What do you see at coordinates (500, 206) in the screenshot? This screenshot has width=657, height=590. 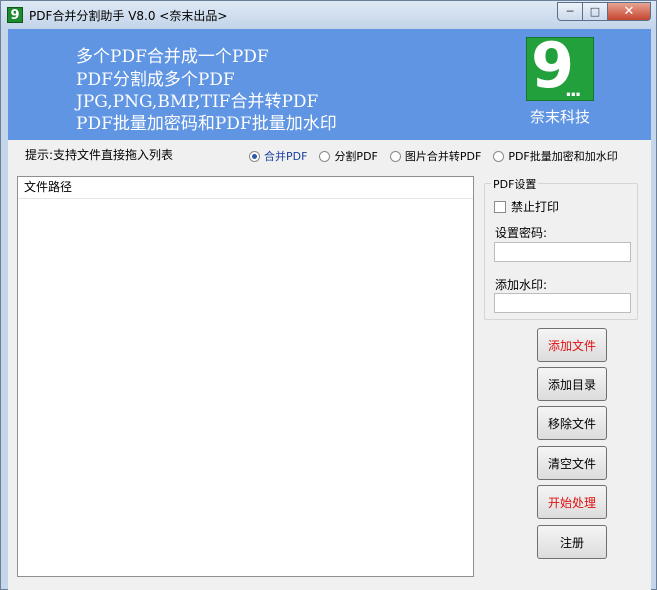 I see `checkbox-unchecked-icon` at bounding box center [500, 206].